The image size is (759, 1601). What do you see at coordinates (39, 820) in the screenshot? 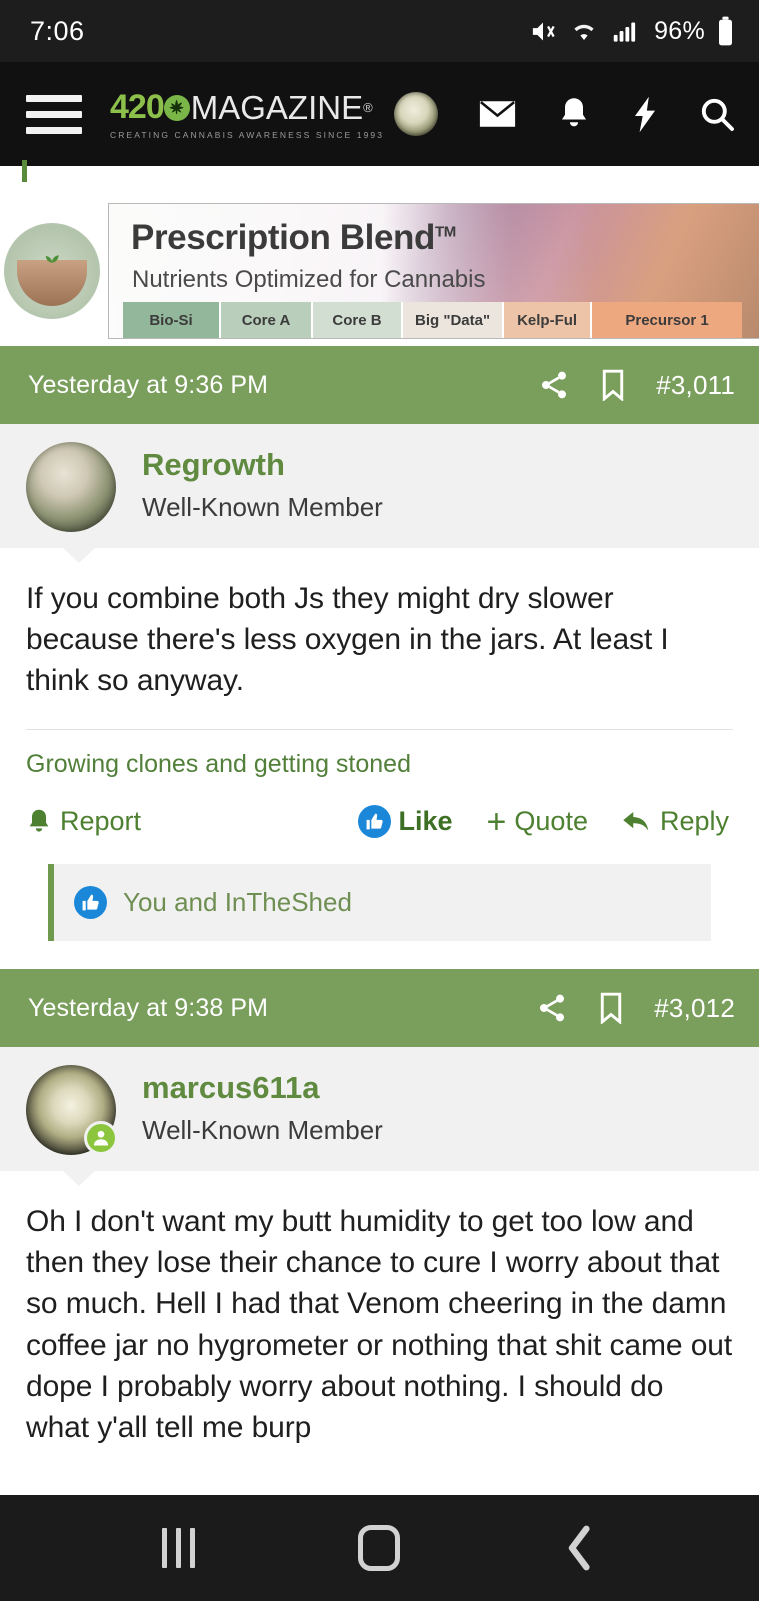
I see `bell-icon` at bounding box center [39, 820].